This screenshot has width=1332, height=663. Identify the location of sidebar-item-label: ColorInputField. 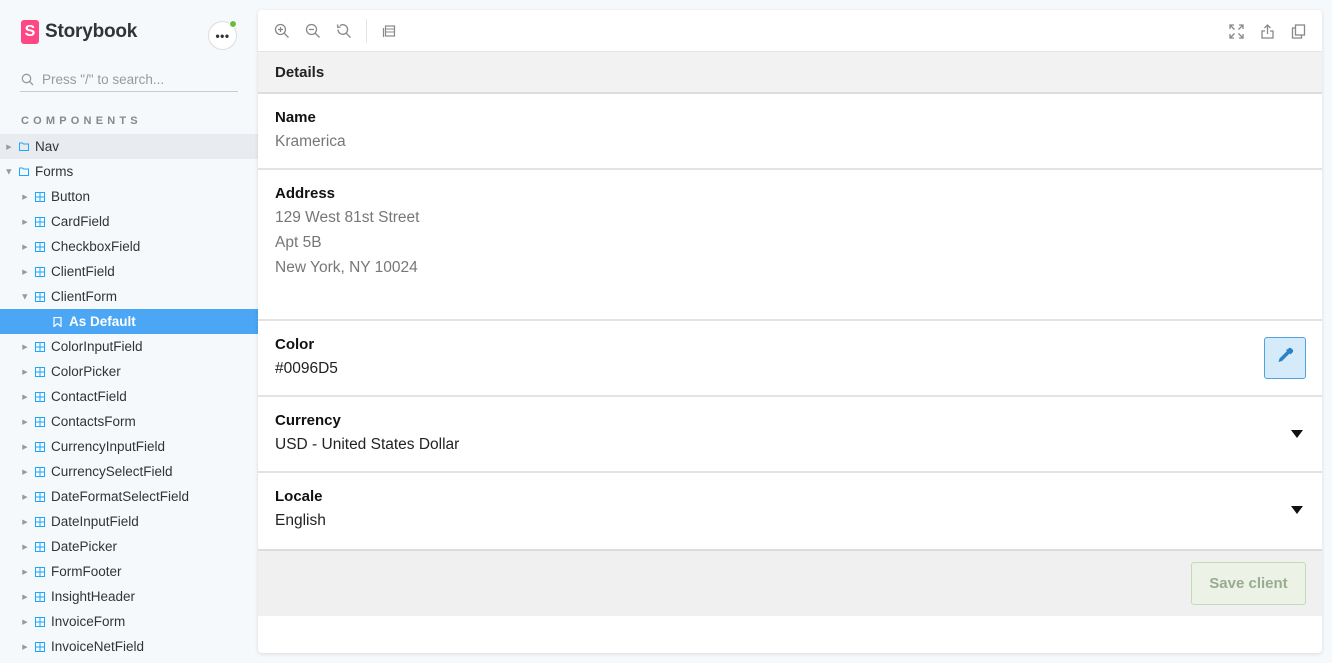
(97, 346).